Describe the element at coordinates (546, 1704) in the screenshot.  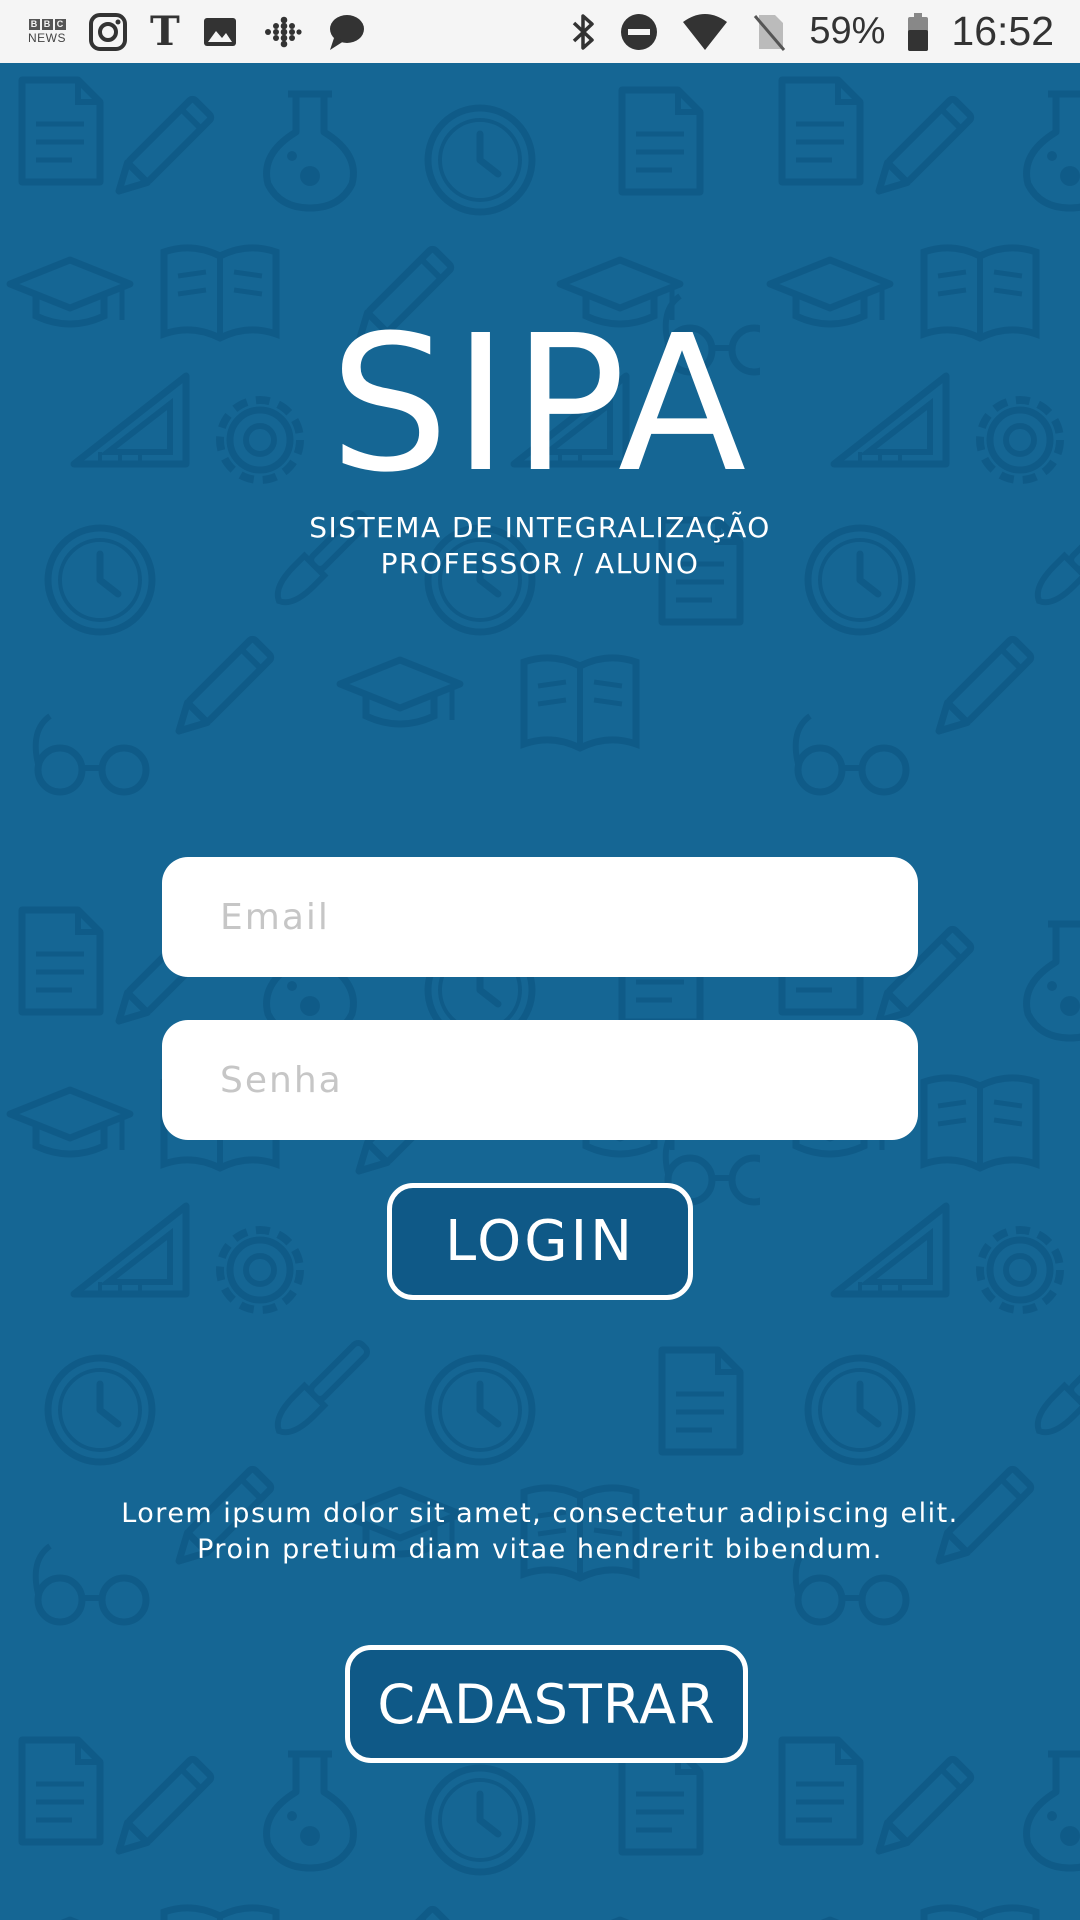
I see `register-button: CADASTRAR` at that location.